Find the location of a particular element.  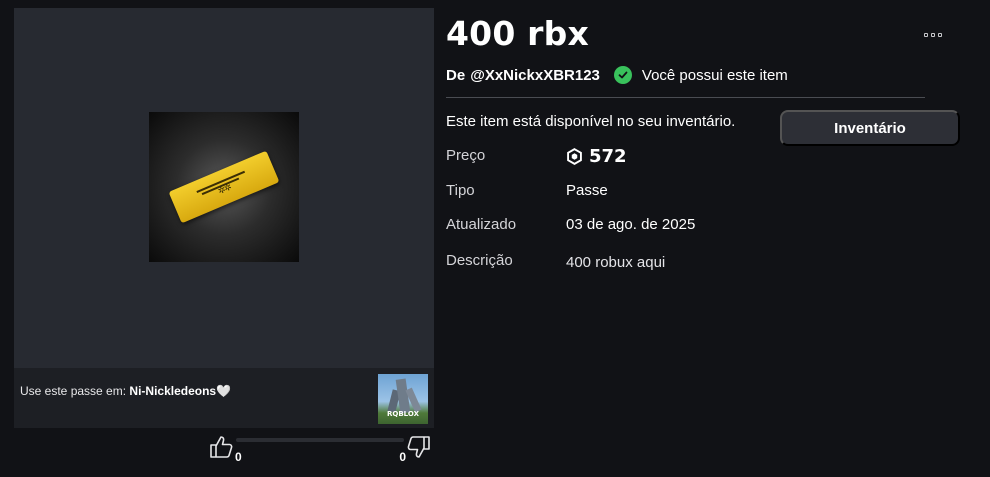

type-label: Tipo is located at coordinates (460, 190).